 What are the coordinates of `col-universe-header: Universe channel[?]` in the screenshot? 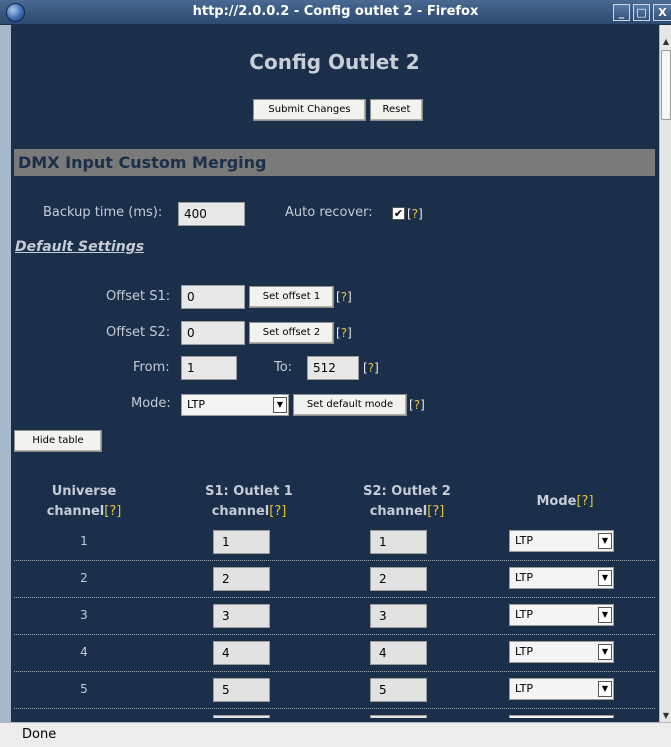 It's located at (84, 502).